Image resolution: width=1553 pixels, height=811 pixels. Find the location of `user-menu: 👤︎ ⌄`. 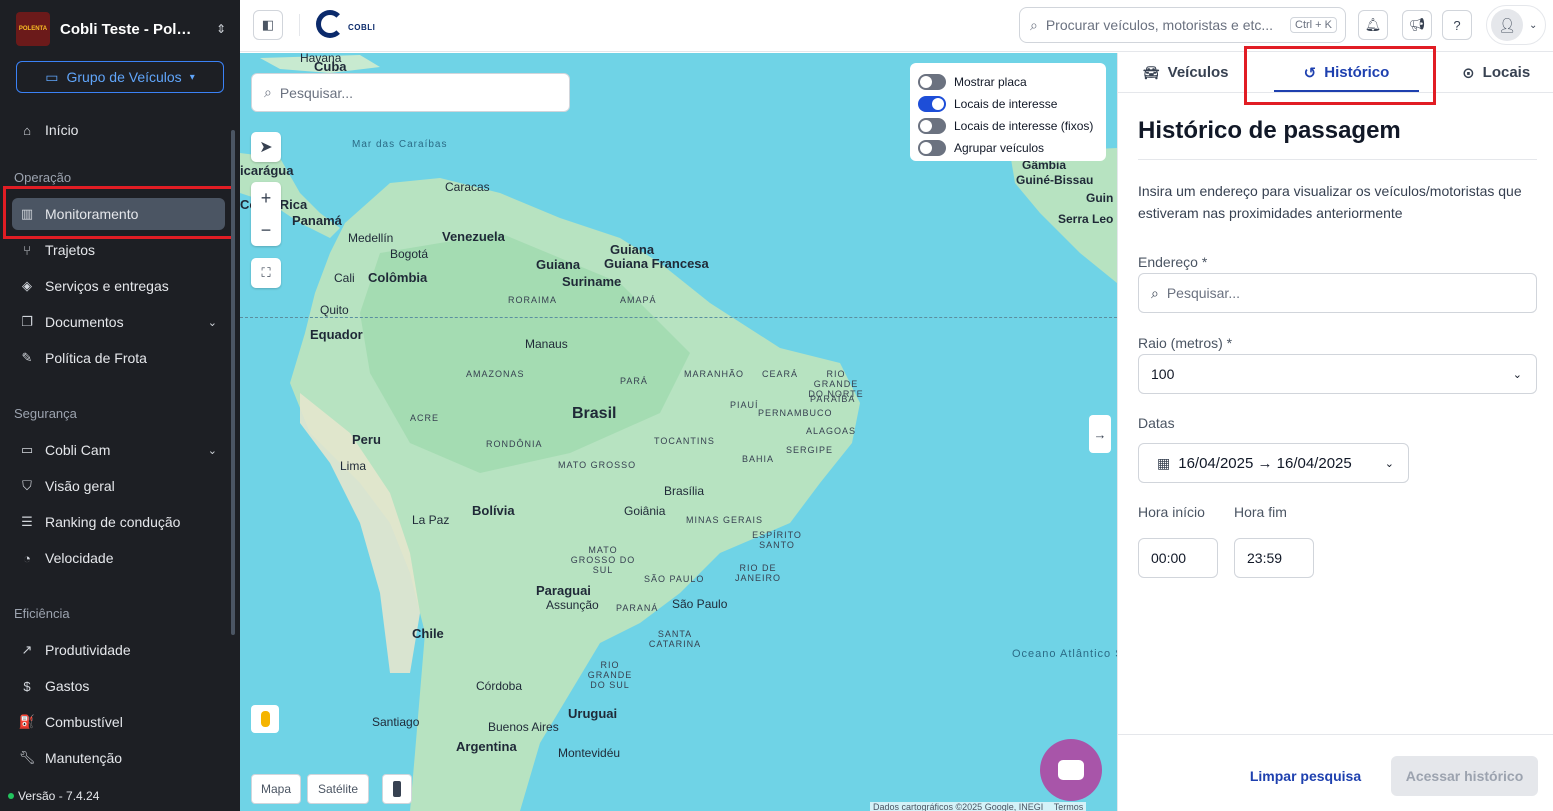

user-menu: 👤︎ ⌄ is located at coordinates (1516, 25).